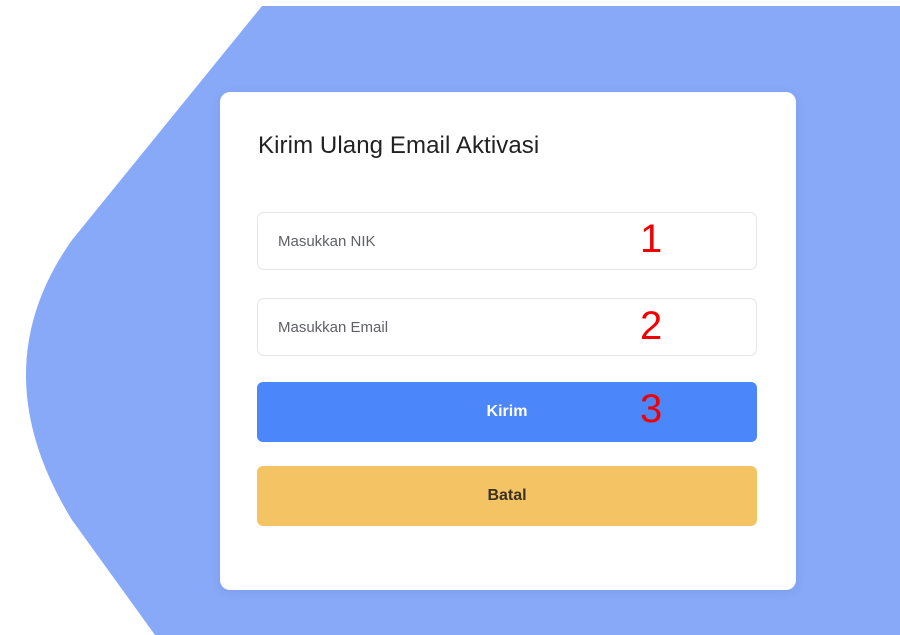 This screenshot has width=900, height=635. Describe the element at coordinates (651, 326) in the screenshot. I see `annotation-marker-2: 2` at that location.